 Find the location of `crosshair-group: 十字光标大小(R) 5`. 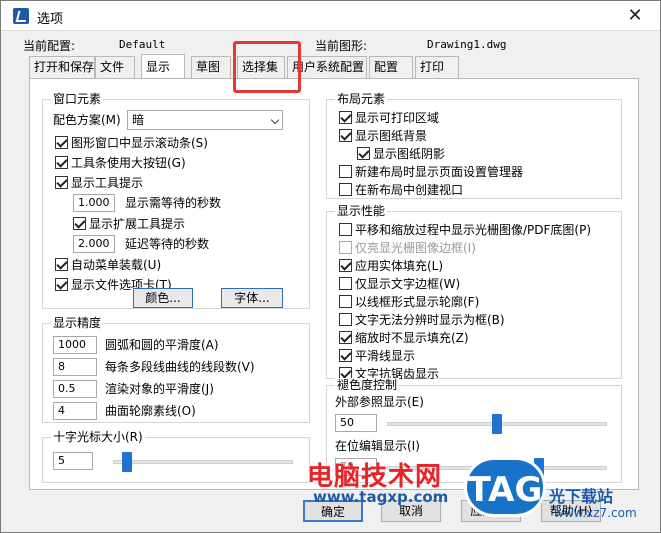

crosshair-group: 十字光标大小(R) 5 is located at coordinates (176, 456).